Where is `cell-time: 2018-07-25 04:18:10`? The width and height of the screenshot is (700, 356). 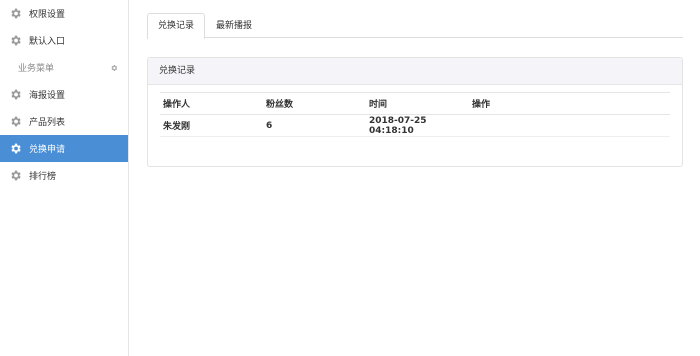 cell-time: 2018-07-25 04:18:10 is located at coordinates (398, 125).